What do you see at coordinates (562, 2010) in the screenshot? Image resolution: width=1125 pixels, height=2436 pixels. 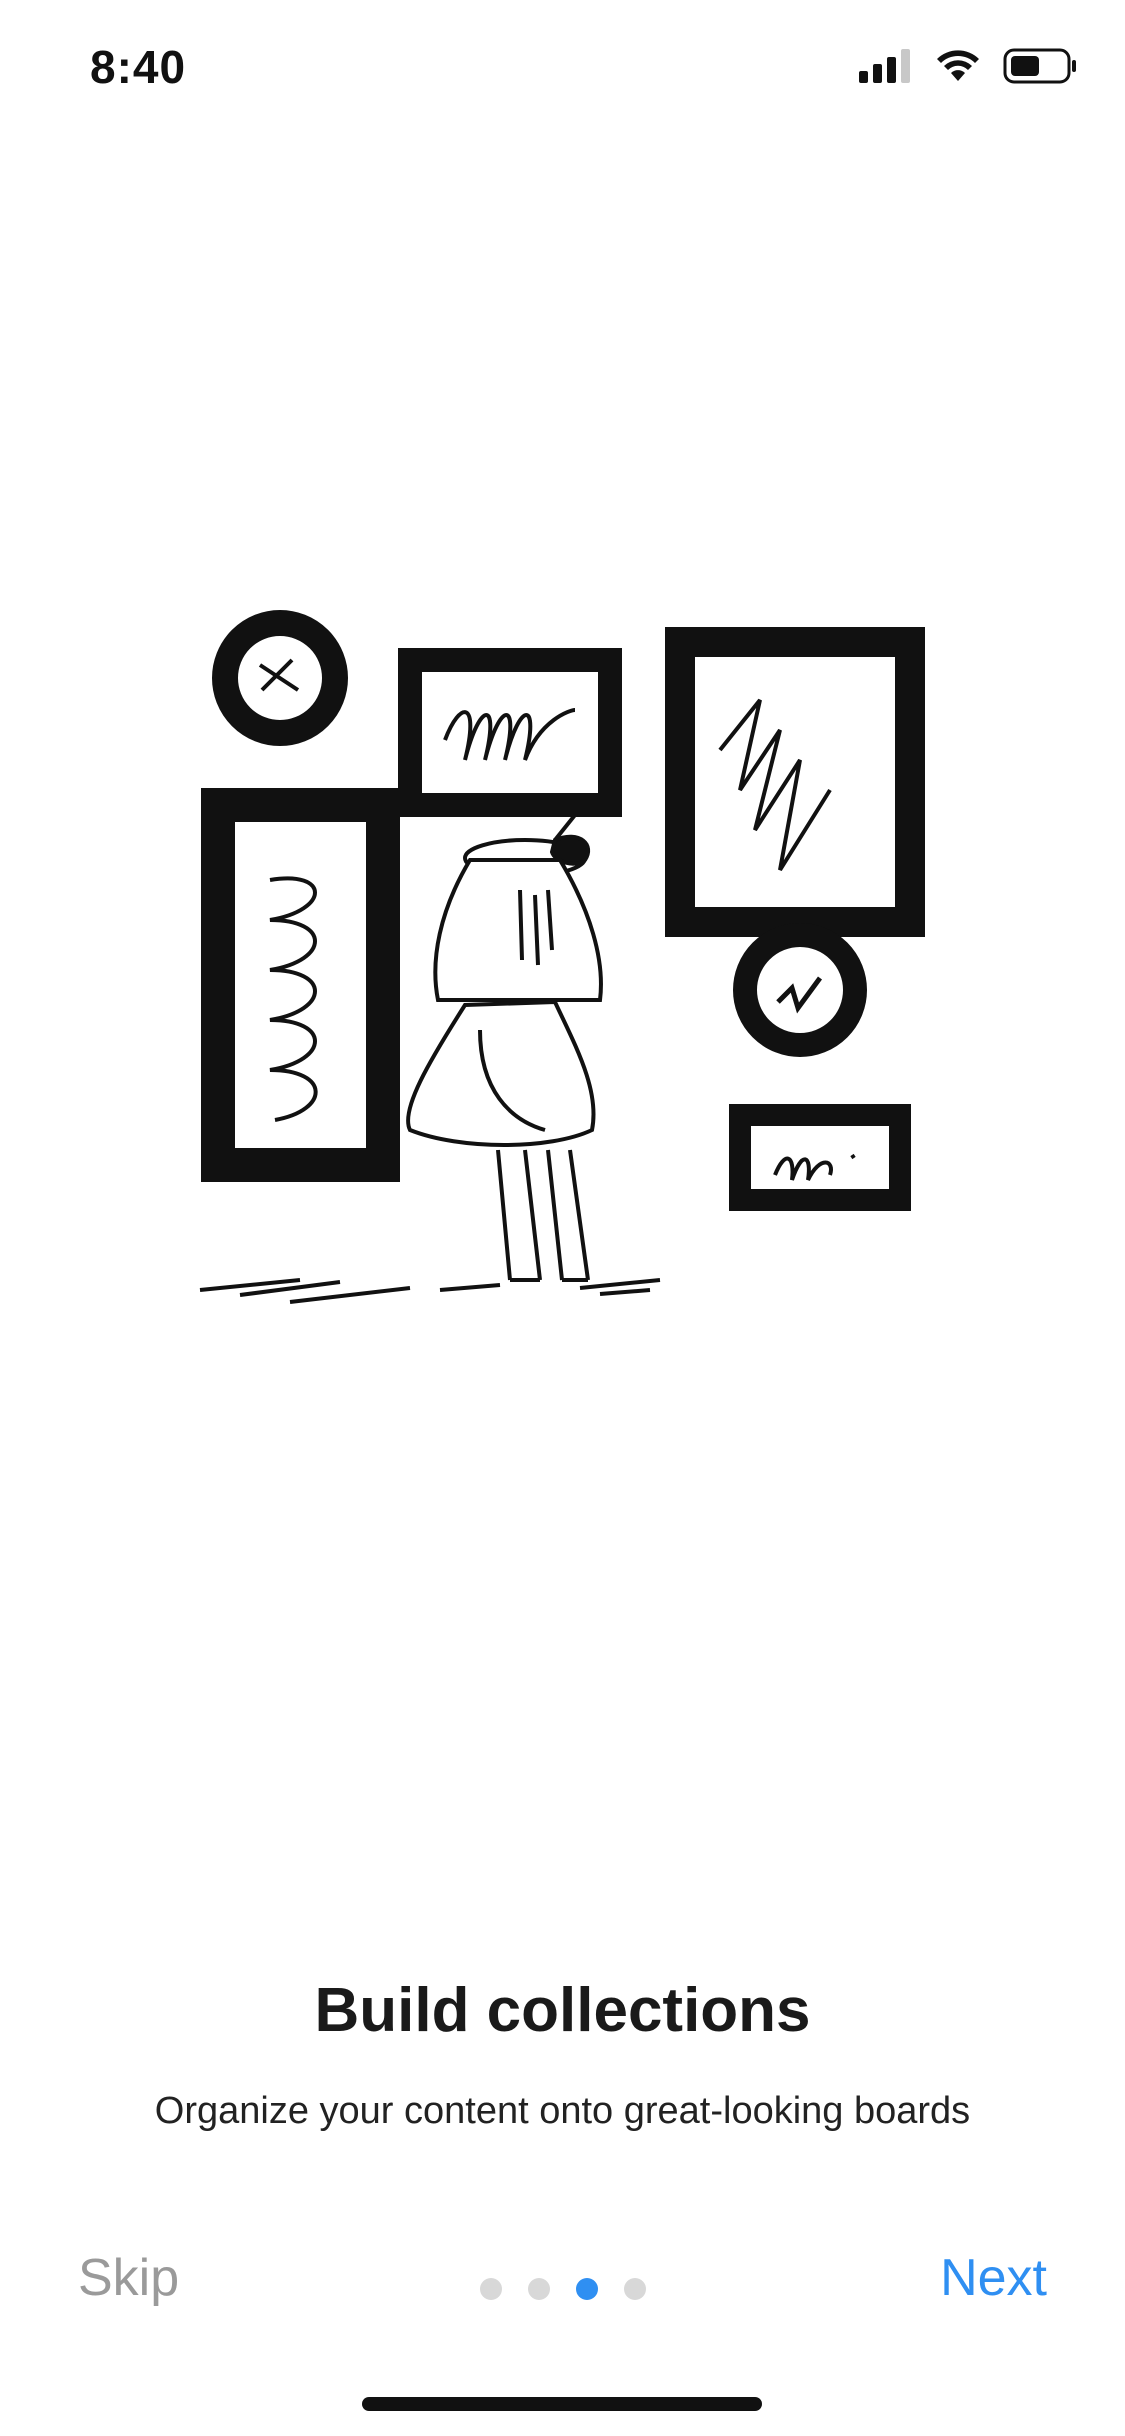 I see `onboarding-title: Build collections` at bounding box center [562, 2010].